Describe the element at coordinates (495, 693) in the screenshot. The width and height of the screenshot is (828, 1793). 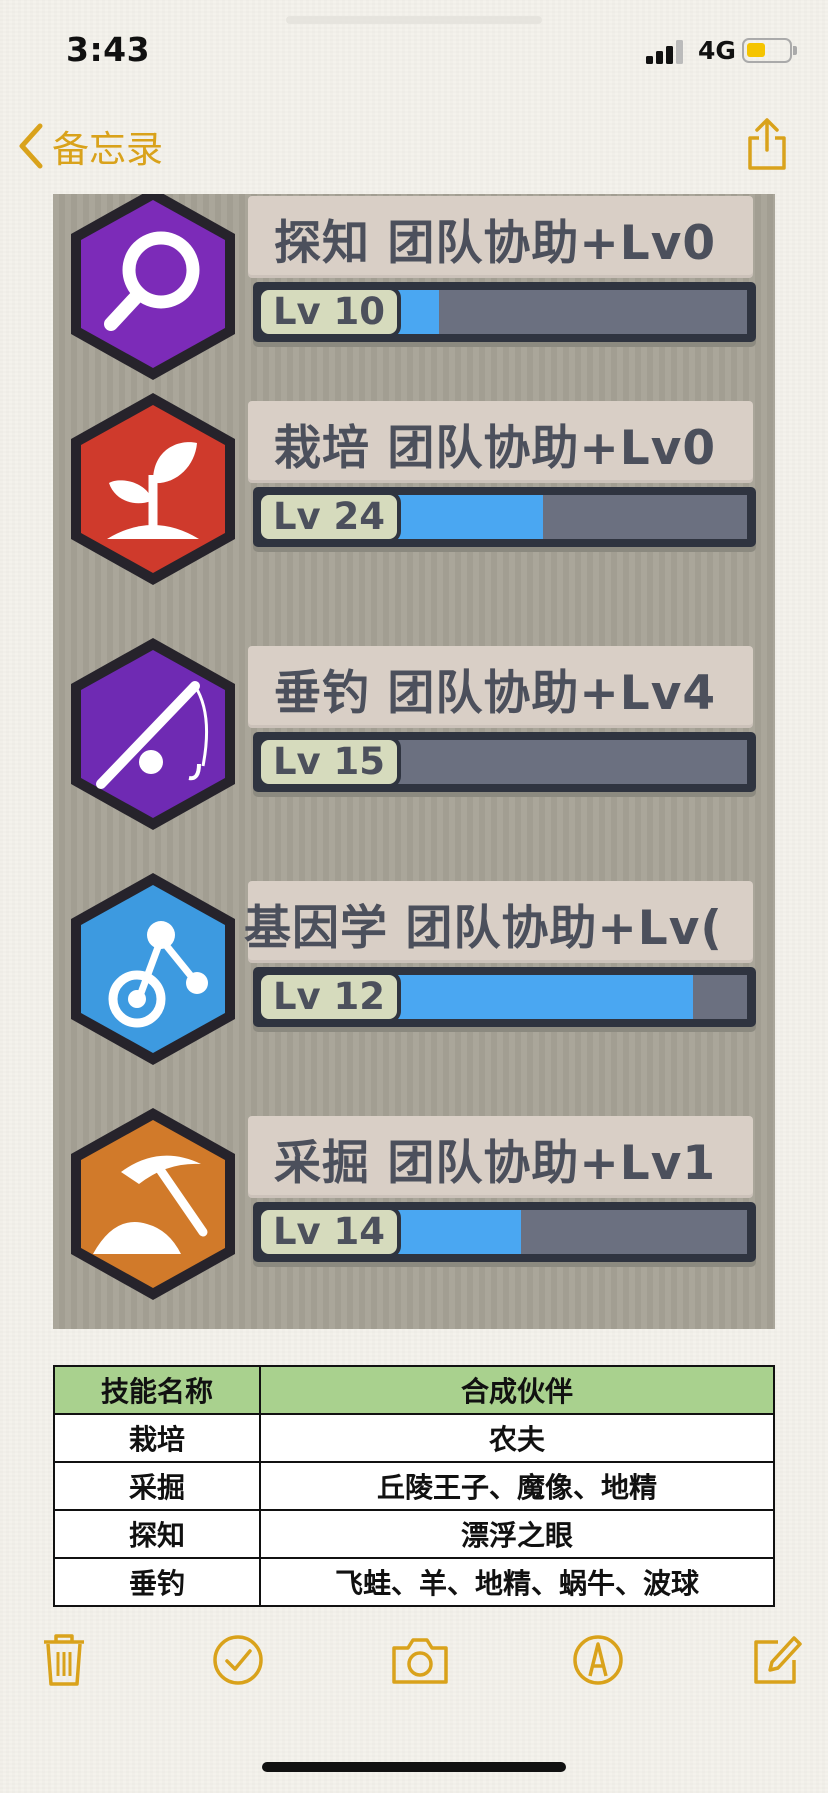
I see `skill-name: 垂钓 团队协助+Lv4` at that location.